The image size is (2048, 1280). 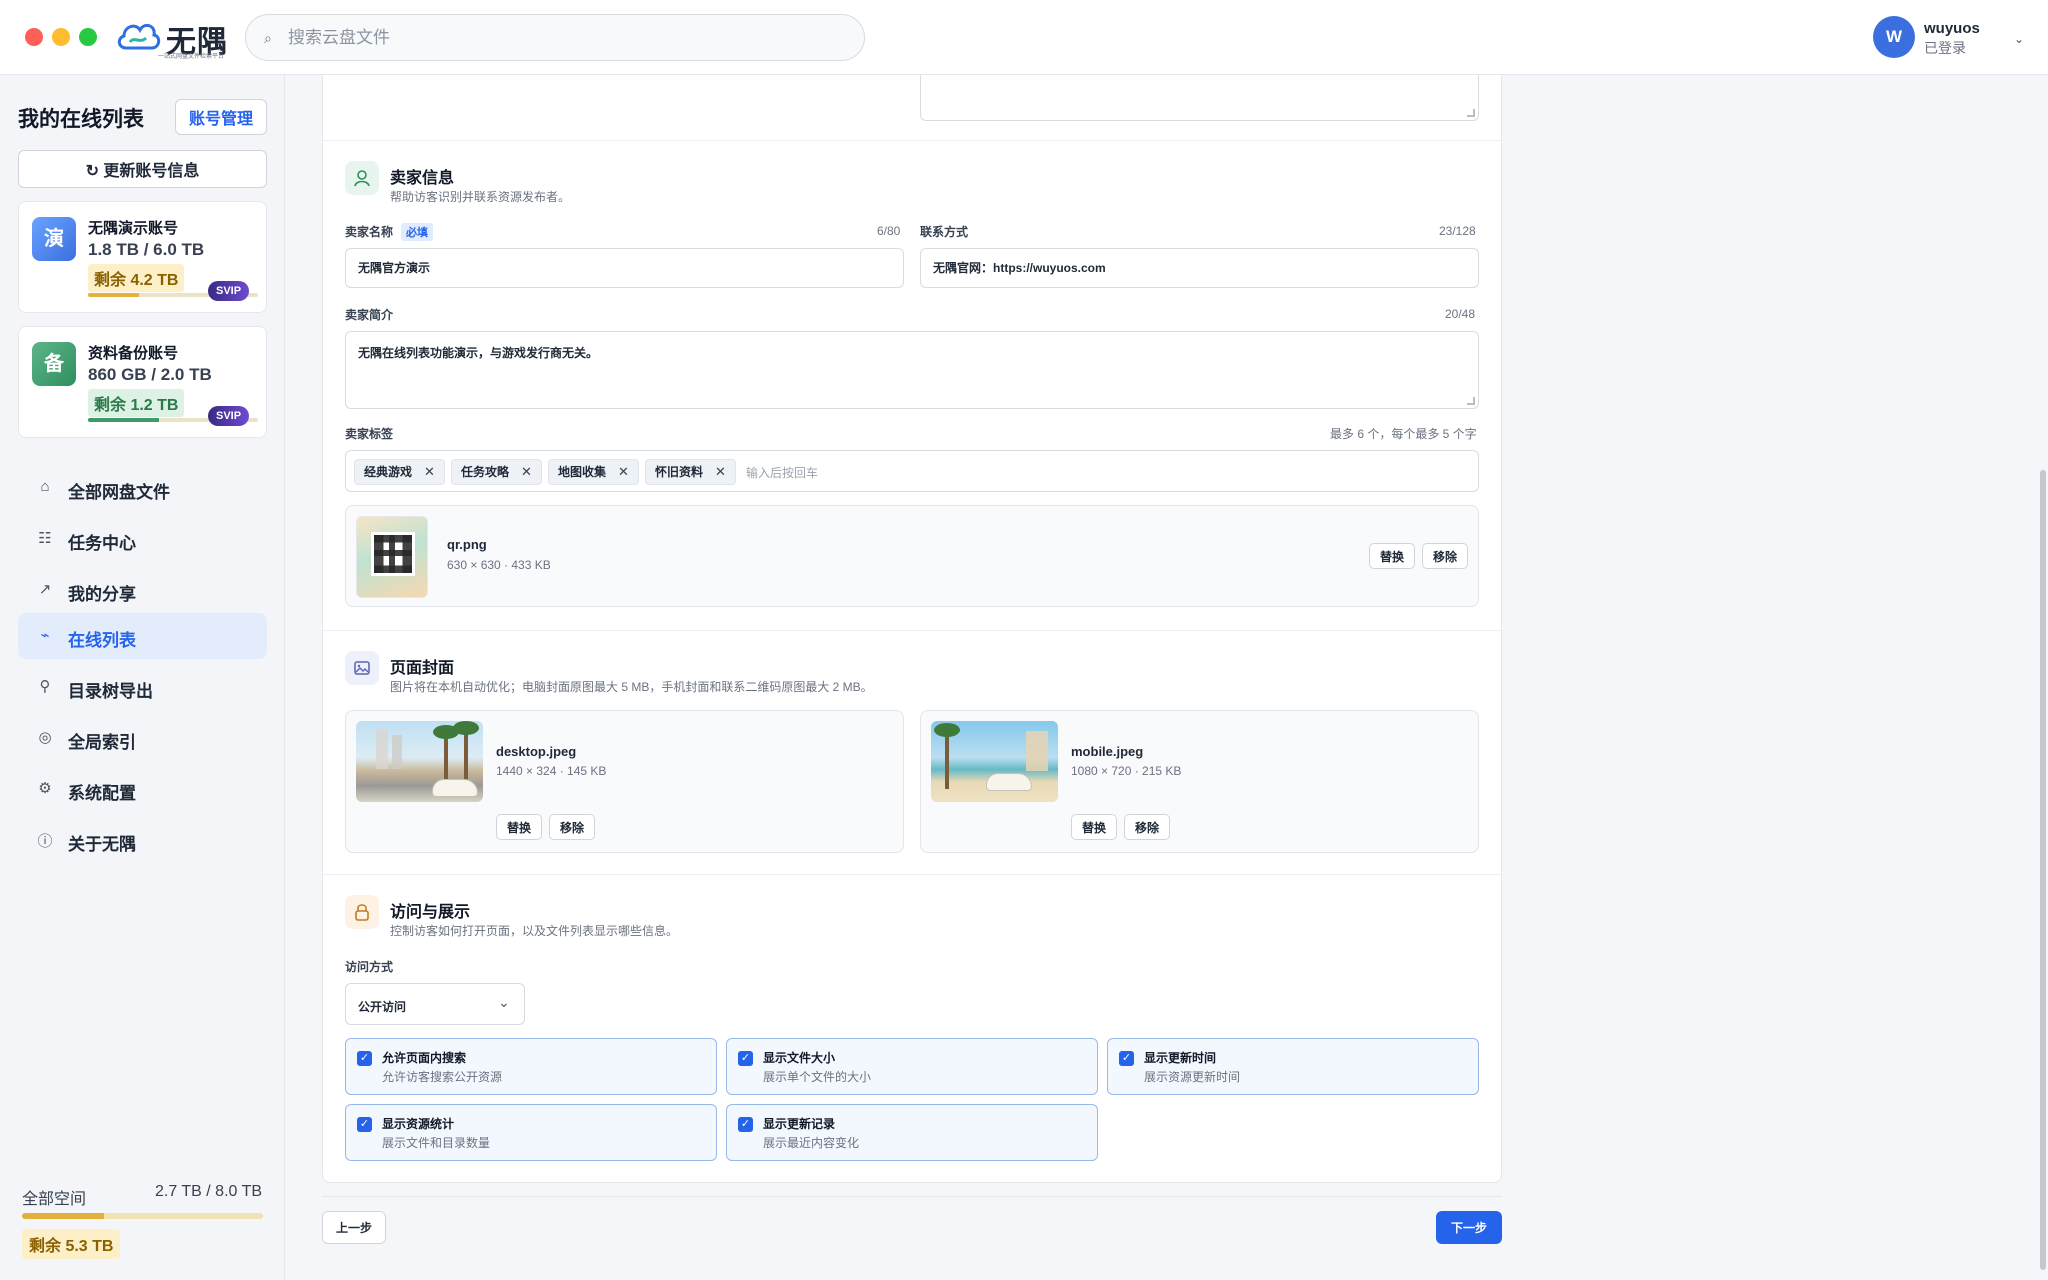 I want to click on search-input, so click(x=568, y=37).